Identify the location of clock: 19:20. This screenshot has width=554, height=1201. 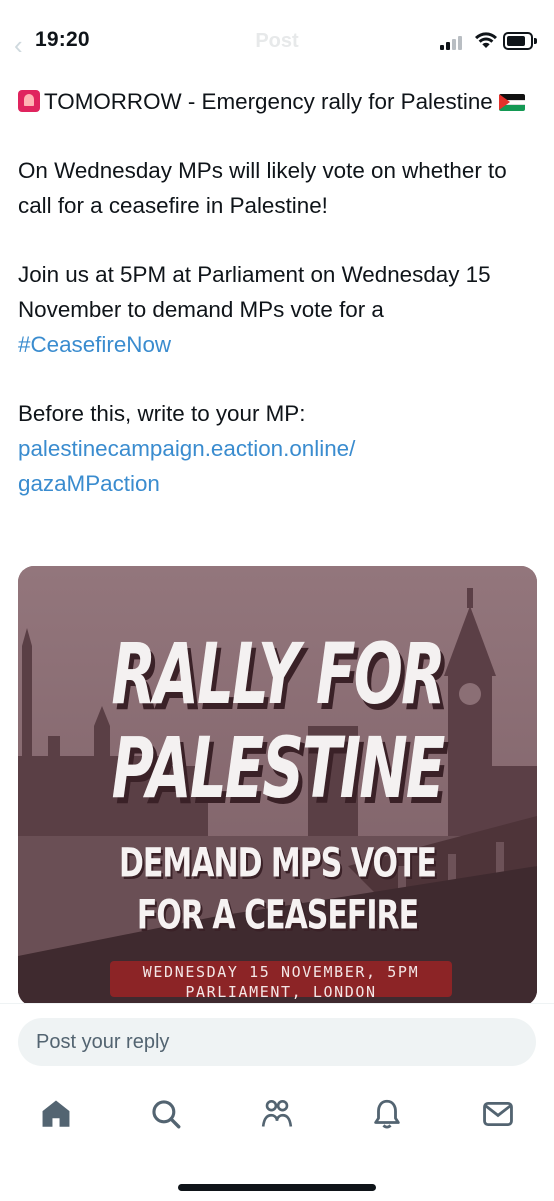
(62, 39).